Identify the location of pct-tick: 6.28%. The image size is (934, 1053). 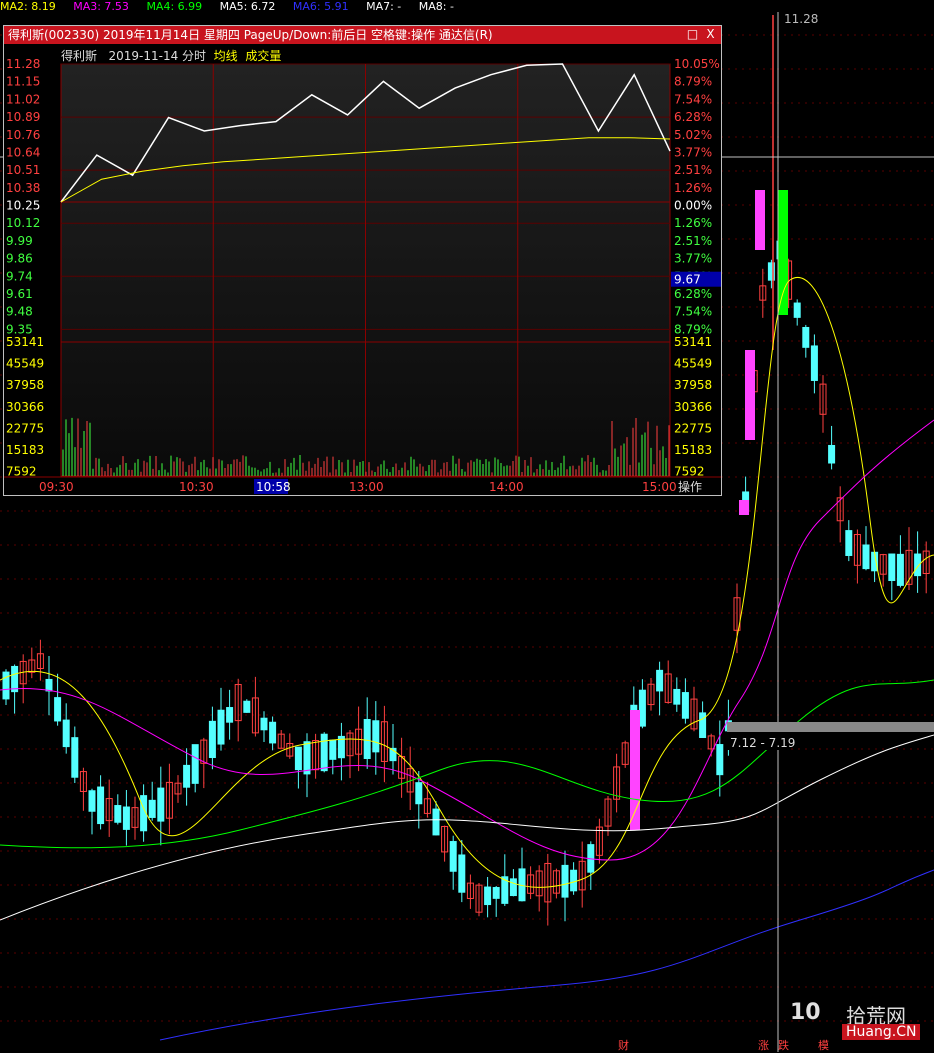
(693, 117).